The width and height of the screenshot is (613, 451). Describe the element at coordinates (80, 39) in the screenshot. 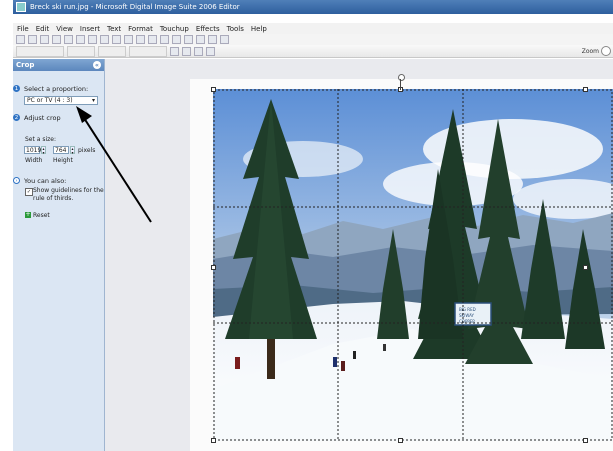

I see `undo-icon` at that location.